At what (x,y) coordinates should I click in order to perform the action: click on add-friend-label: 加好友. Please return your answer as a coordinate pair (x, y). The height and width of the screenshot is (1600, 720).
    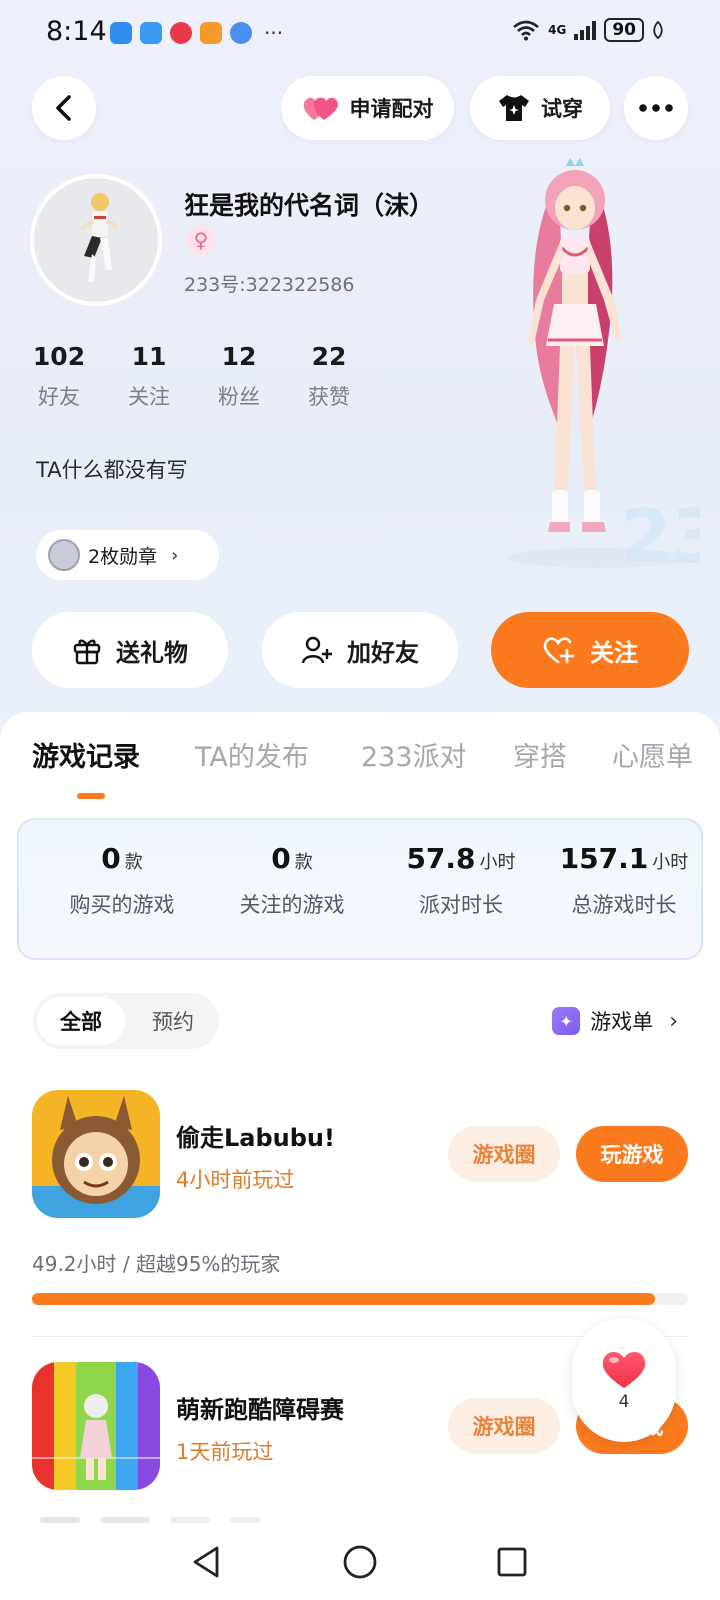
    Looking at the image, I should click on (383, 652).